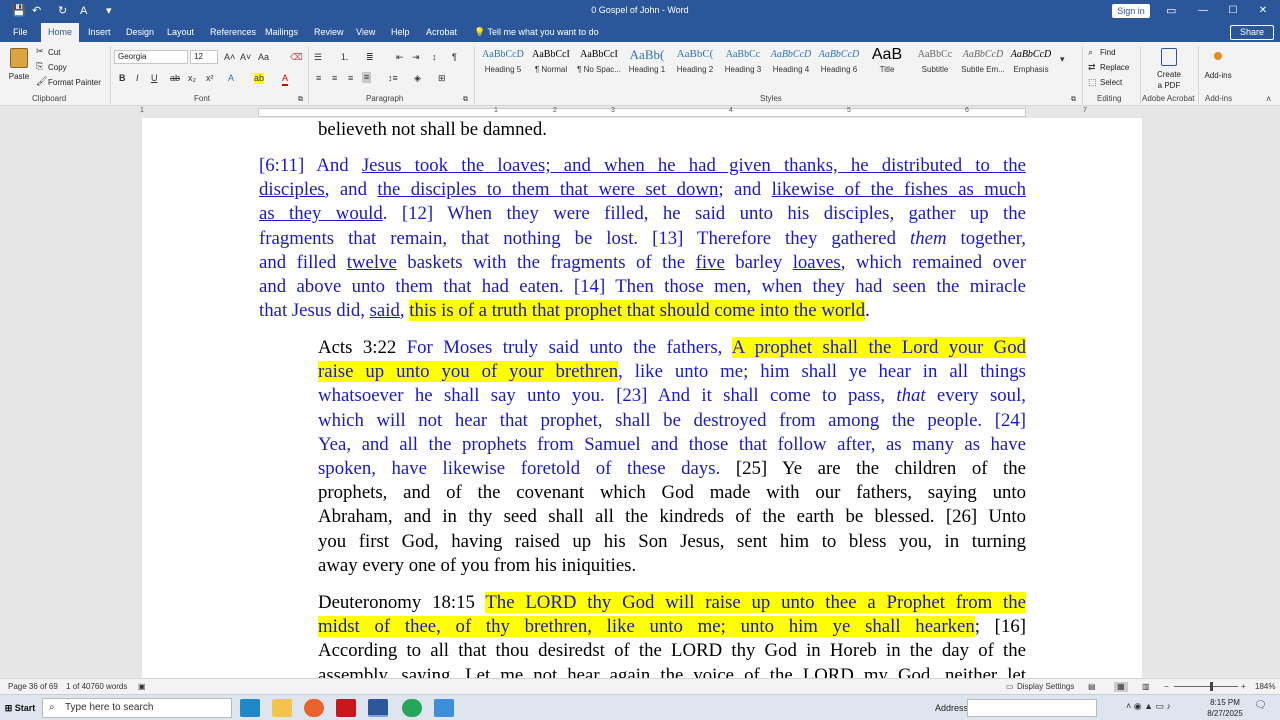 This screenshot has height=720, width=1280. What do you see at coordinates (40, 51) in the screenshot?
I see `cut-icon: ✂` at bounding box center [40, 51].